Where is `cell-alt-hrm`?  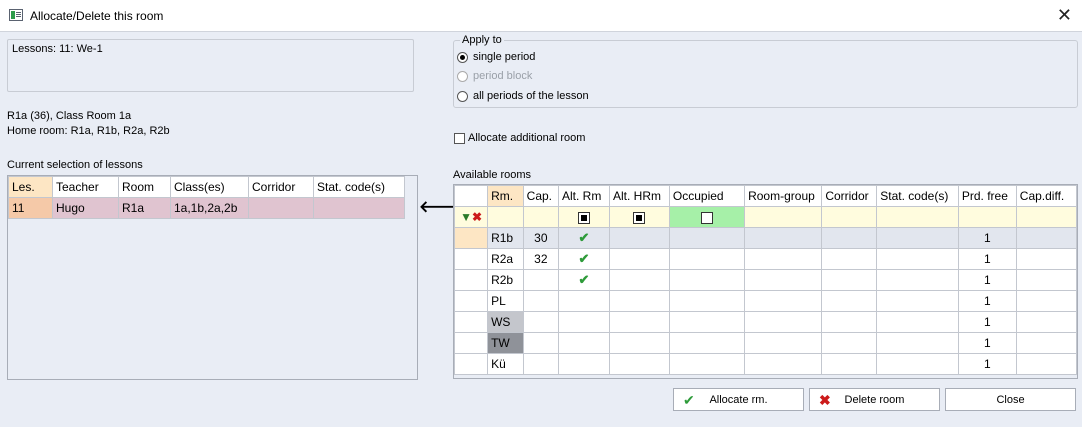
cell-alt-hrm is located at coordinates (639, 322).